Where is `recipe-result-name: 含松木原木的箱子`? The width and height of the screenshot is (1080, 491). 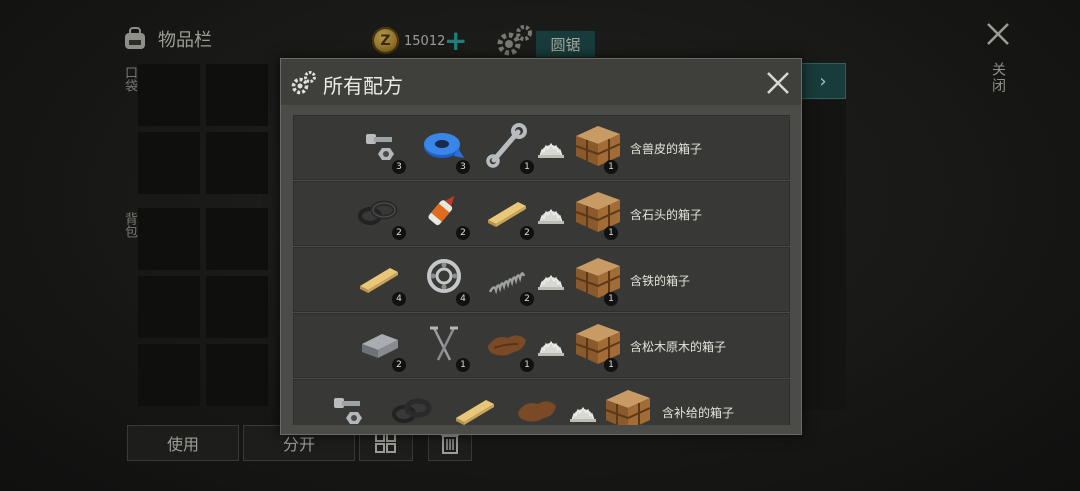 recipe-result-name: 含松木原木的箱子 is located at coordinates (678, 347).